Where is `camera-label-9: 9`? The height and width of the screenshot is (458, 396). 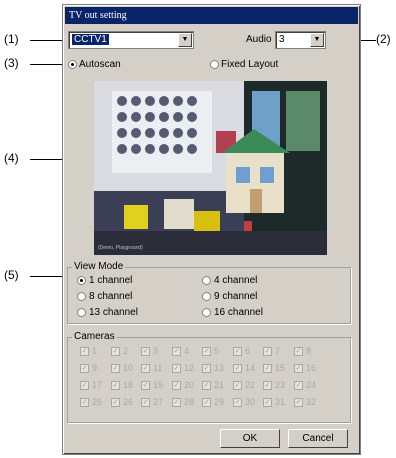 camera-label-9: 9 is located at coordinates (95, 368).